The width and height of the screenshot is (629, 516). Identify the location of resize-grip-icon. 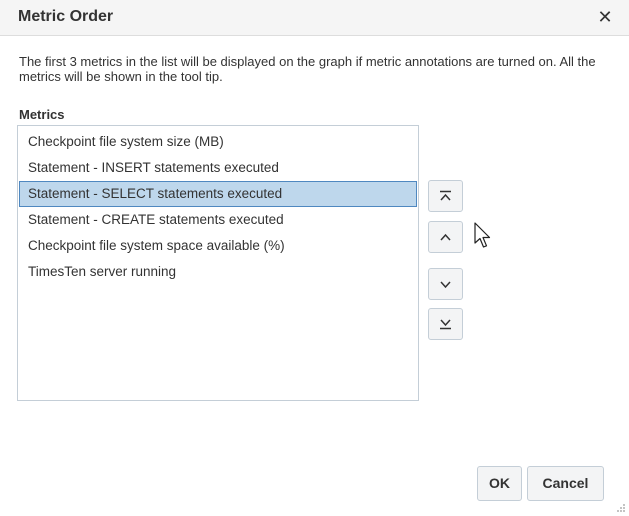
(621, 508).